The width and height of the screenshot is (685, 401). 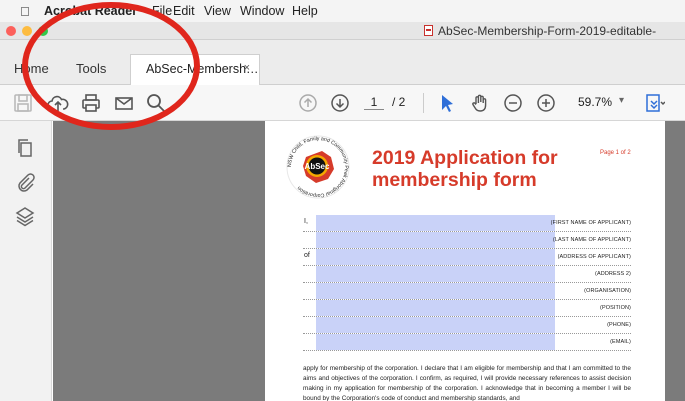 I want to click on field-caption: (EMAIL), so click(x=620, y=342).